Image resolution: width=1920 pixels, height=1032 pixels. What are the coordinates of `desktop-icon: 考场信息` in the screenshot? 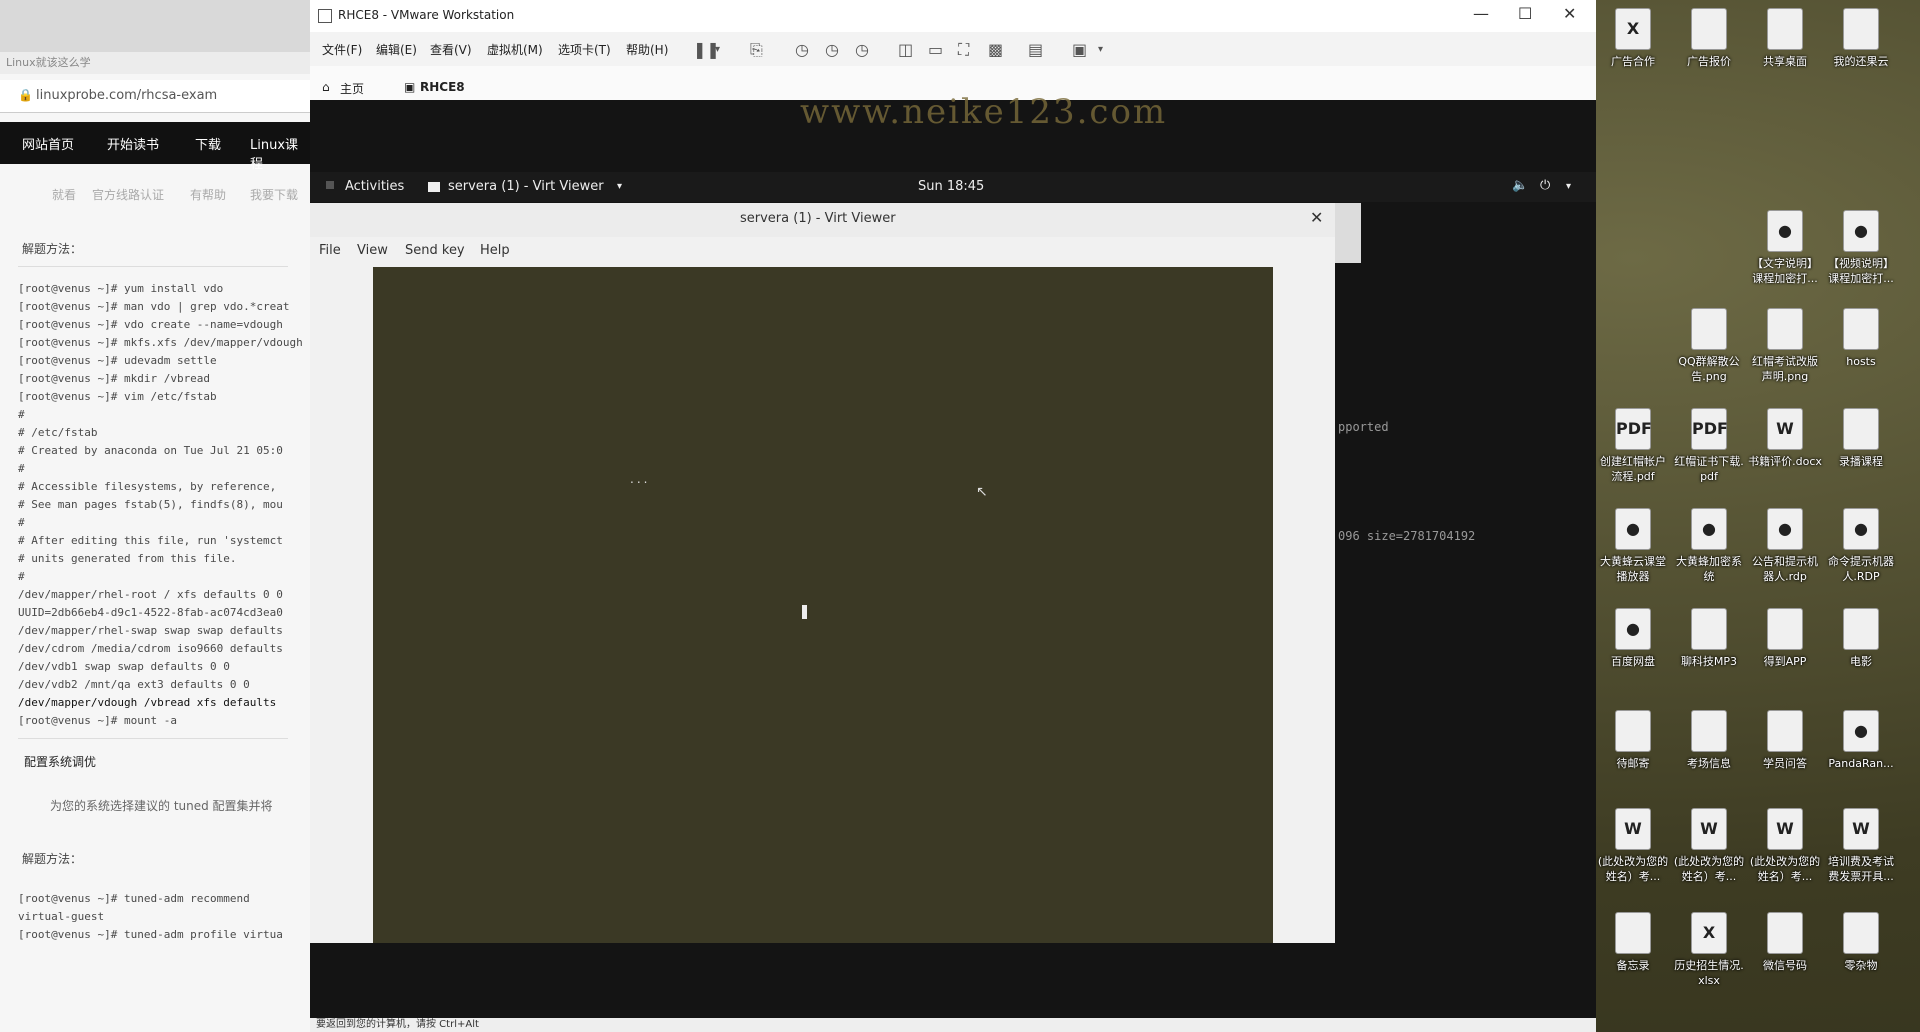 It's located at (1709, 740).